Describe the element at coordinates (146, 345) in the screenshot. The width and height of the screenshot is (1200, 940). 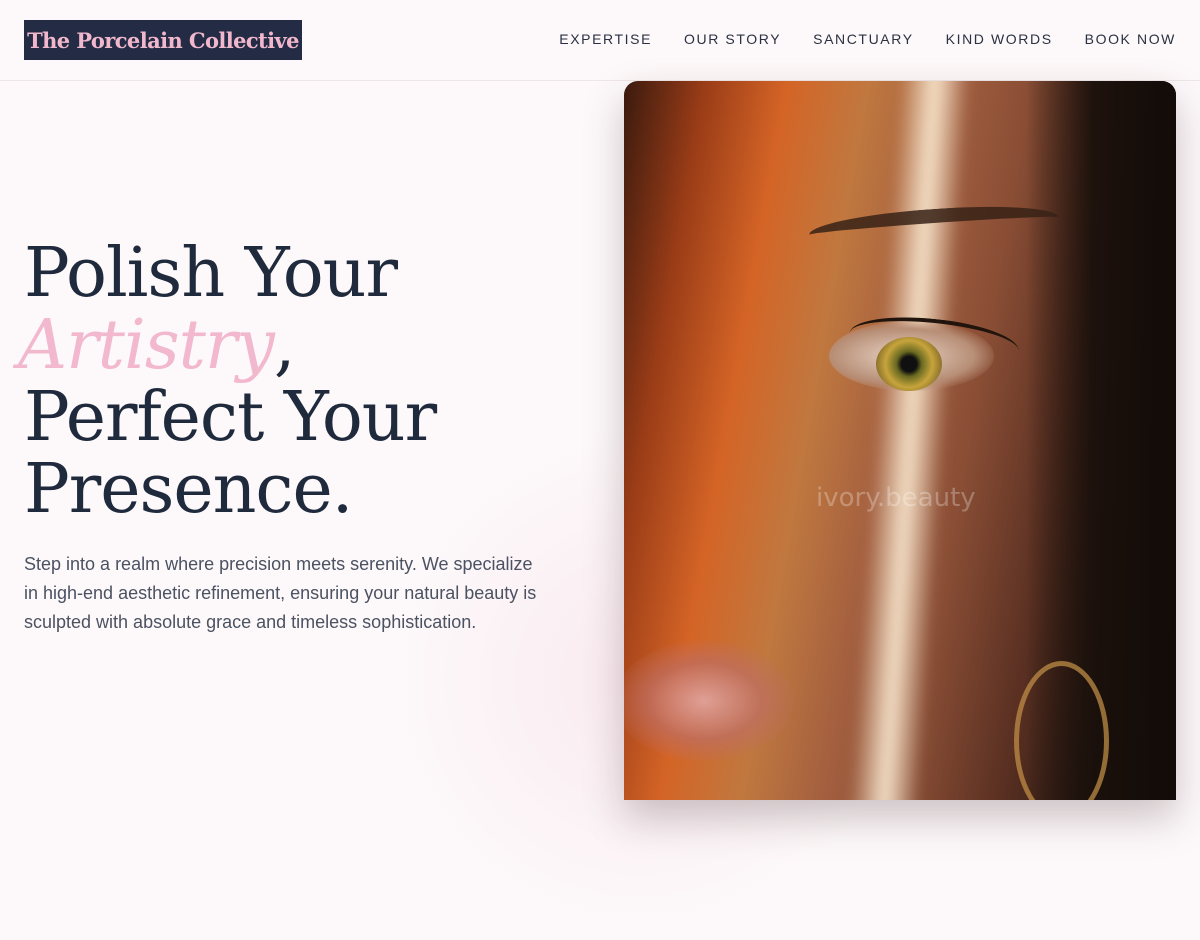
I see `hero-title-accent: Artistry` at that location.